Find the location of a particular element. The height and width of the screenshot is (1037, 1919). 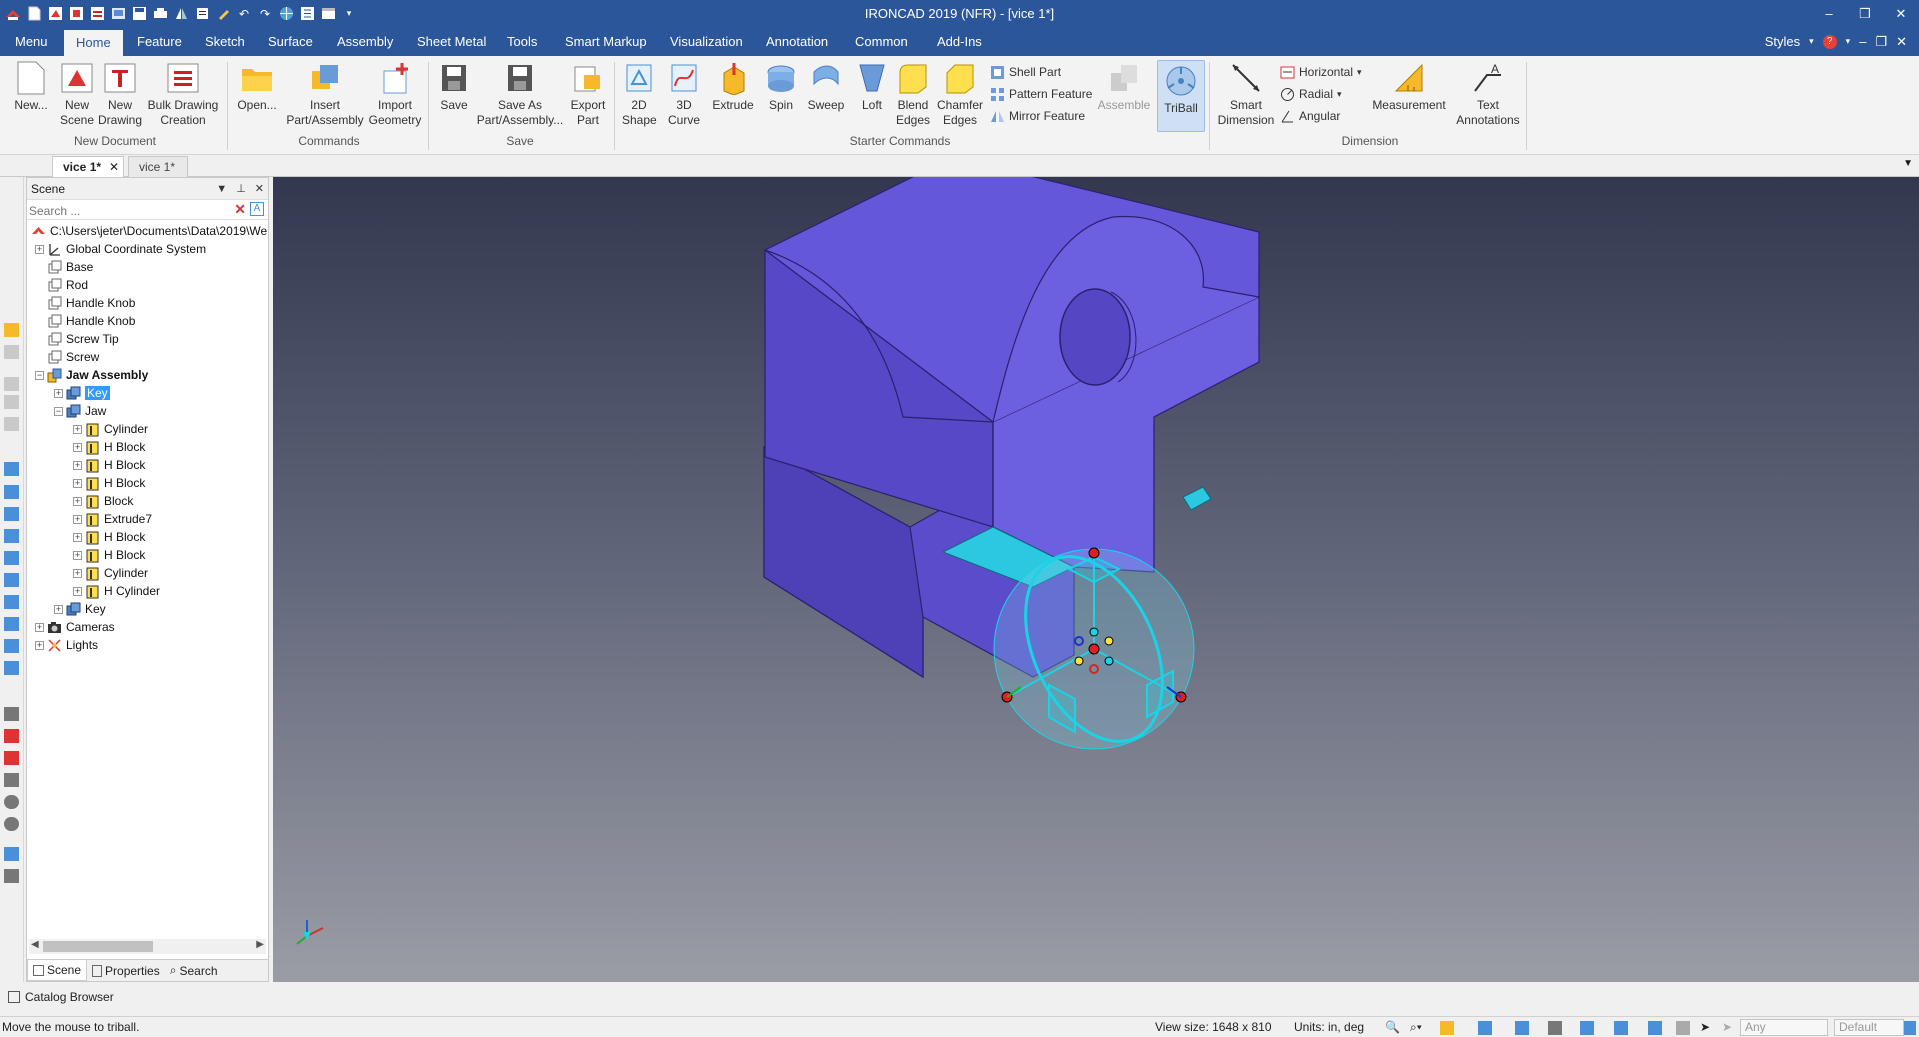

orientation-icon is located at coordinates (1587, 1028).